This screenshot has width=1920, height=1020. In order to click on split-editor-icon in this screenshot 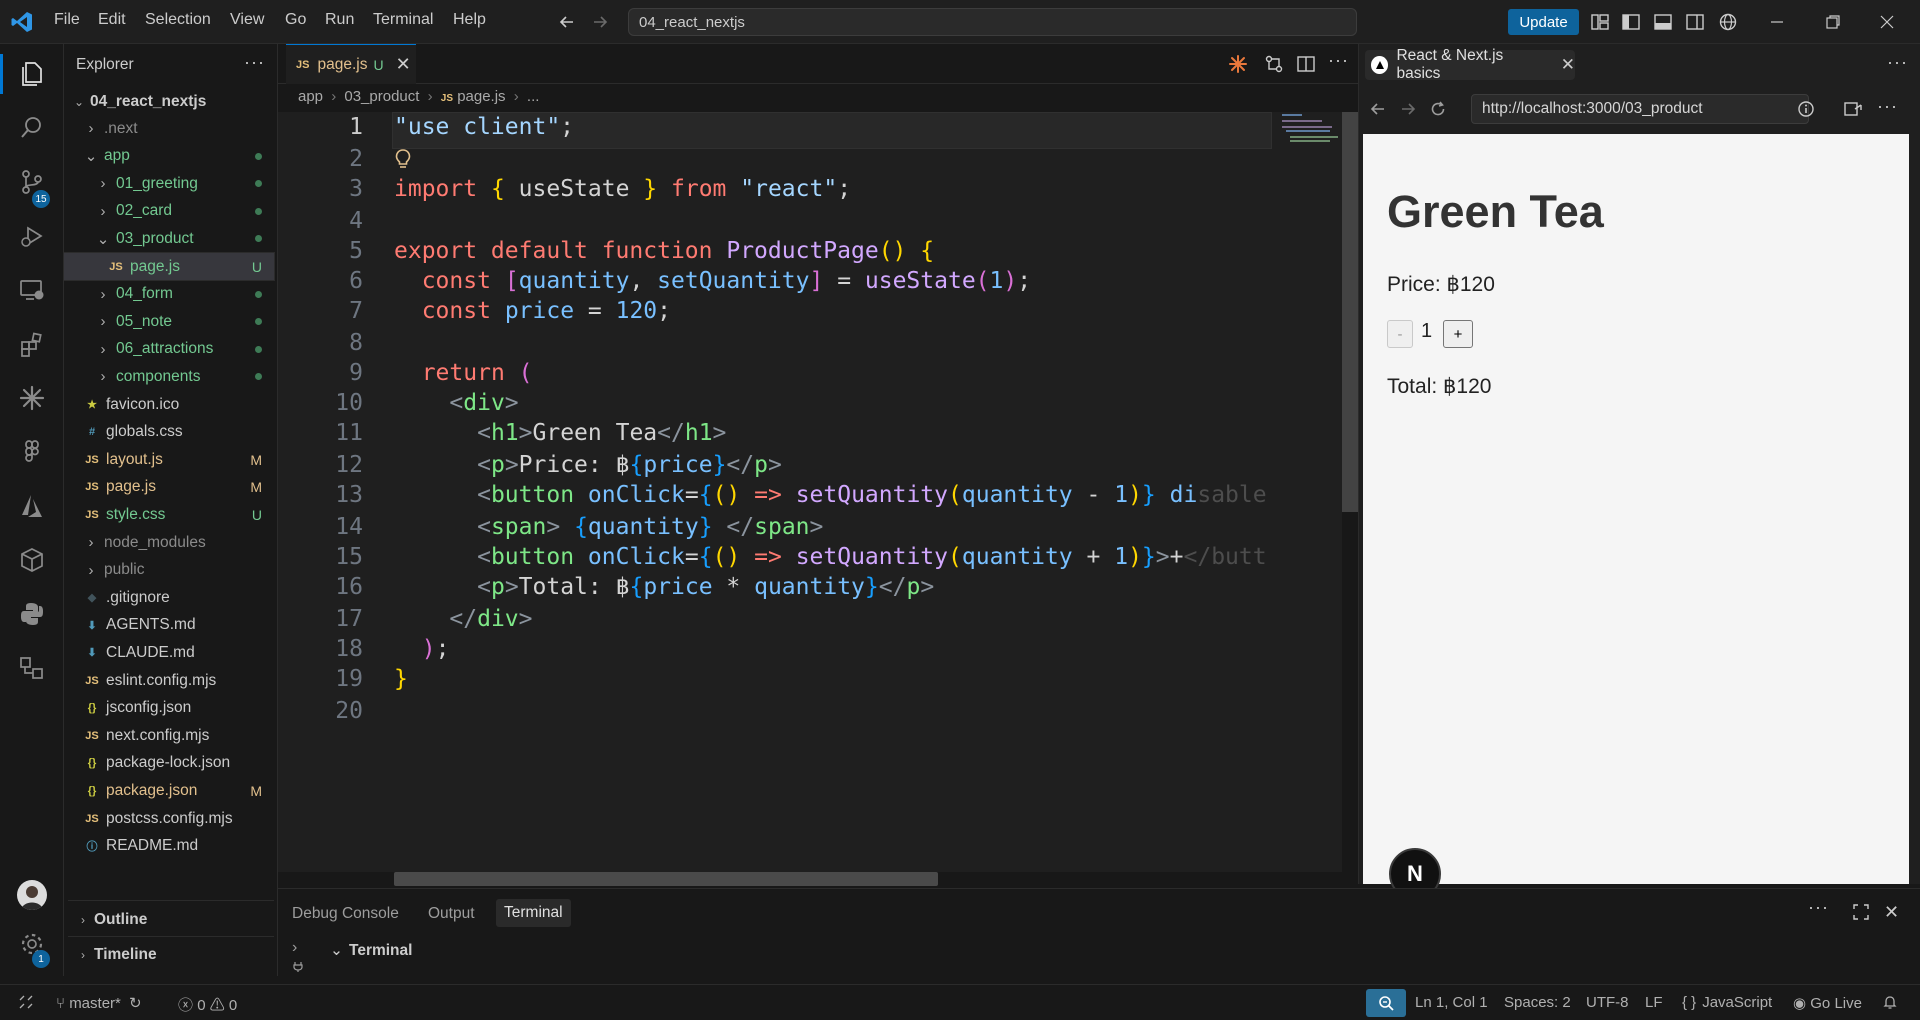, I will do `click(1306, 66)`.